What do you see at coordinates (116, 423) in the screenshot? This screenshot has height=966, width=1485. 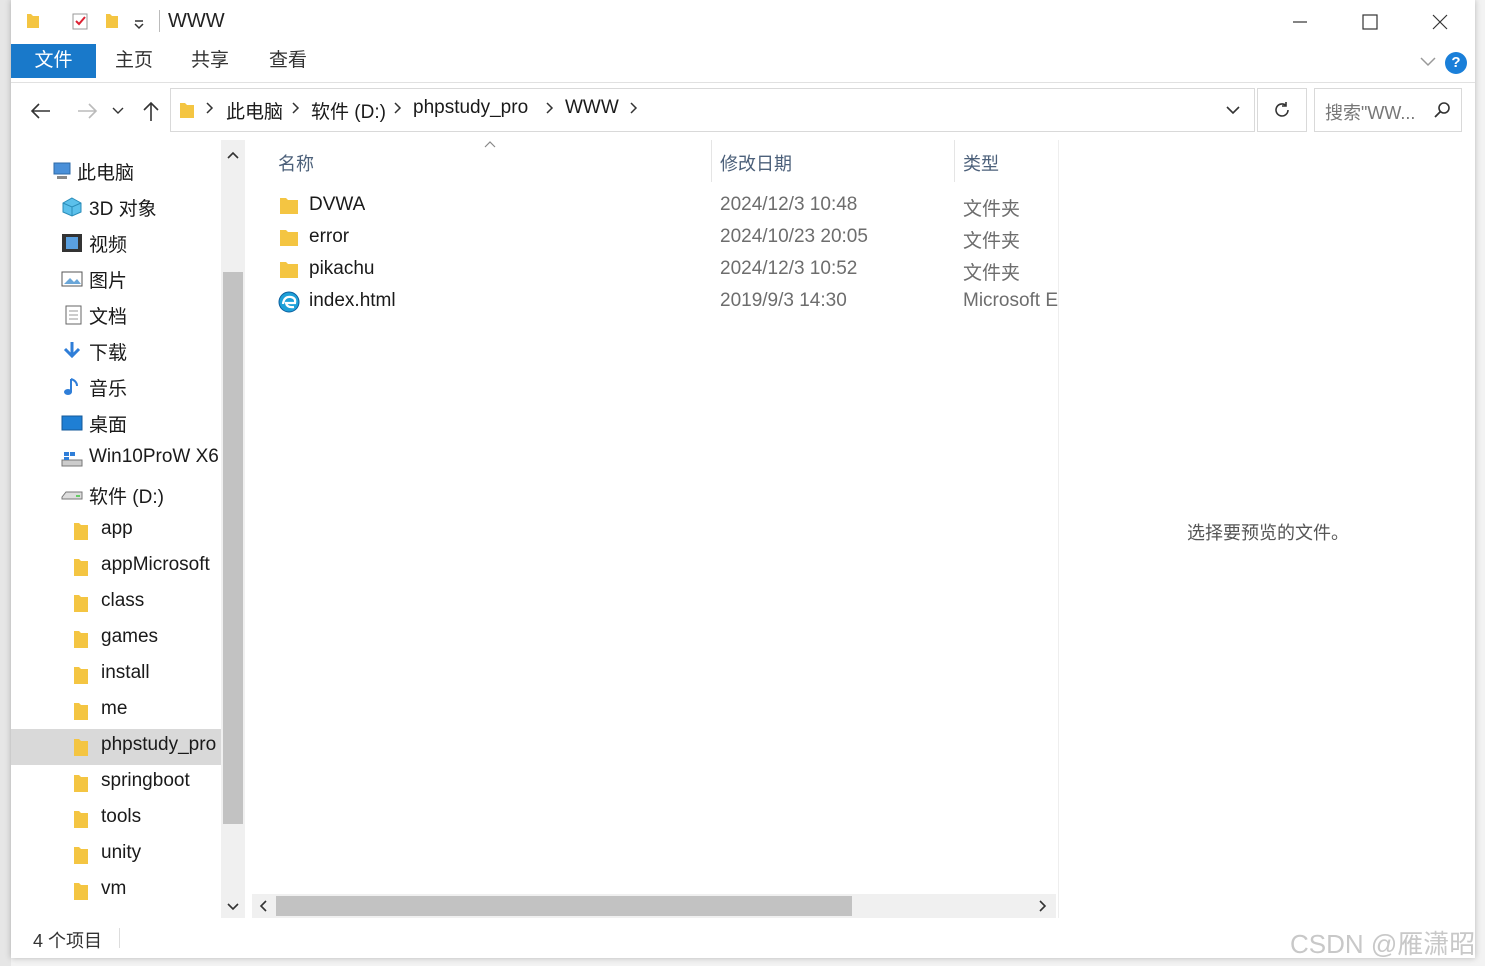 I see `sidebar-item-desktop: 桌面` at bounding box center [116, 423].